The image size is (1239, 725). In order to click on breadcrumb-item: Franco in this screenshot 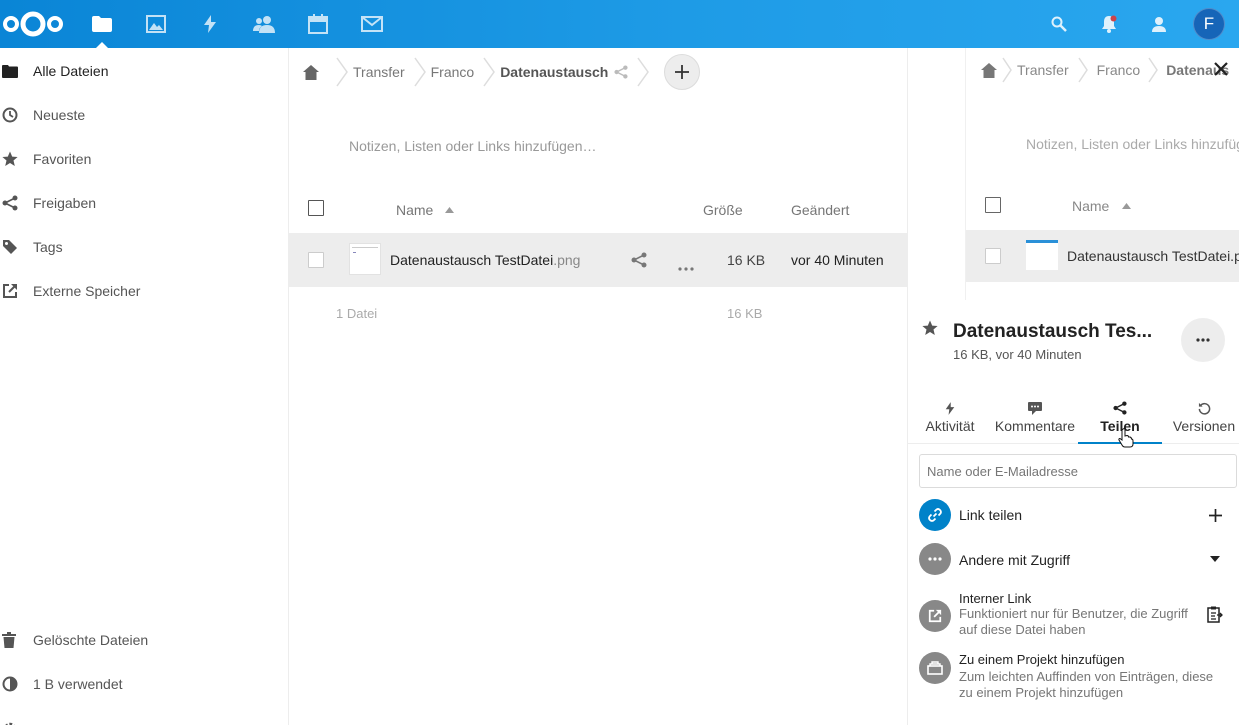, I will do `click(456, 72)`.